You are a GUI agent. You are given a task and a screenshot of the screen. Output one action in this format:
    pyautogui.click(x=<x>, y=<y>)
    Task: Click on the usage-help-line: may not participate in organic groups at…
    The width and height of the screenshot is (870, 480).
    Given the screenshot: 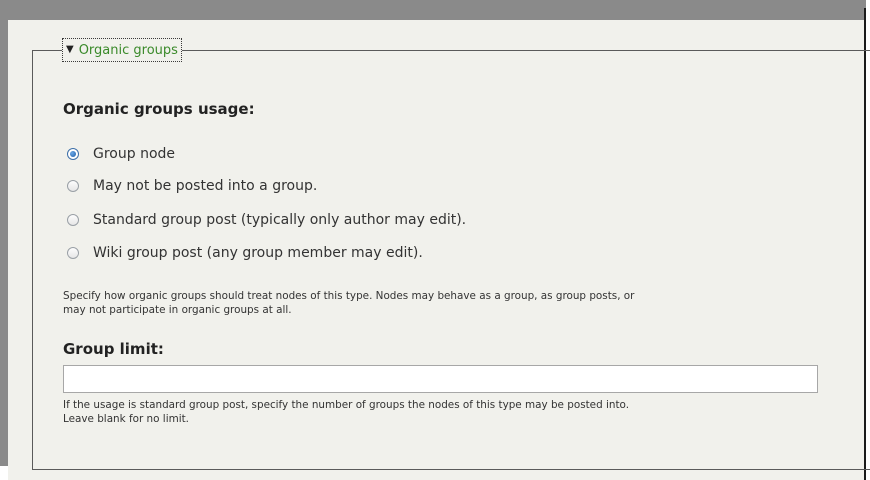 What is the action you would take?
    pyautogui.click(x=177, y=310)
    